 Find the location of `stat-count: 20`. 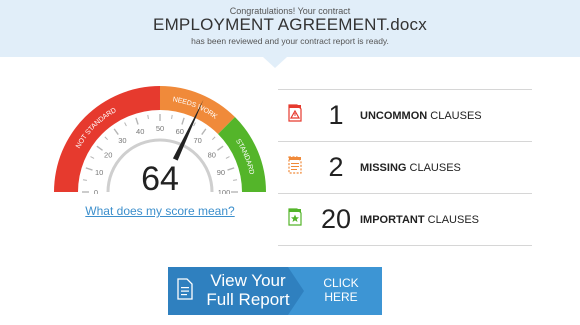

stat-count: 20 is located at coordinates (336, 219).